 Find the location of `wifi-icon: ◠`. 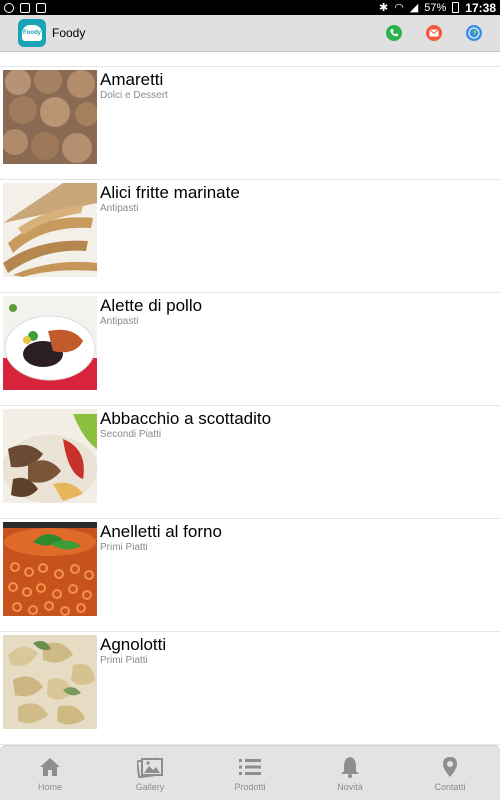

wifi-icon: ◠ is located at coordinates (399, 8).